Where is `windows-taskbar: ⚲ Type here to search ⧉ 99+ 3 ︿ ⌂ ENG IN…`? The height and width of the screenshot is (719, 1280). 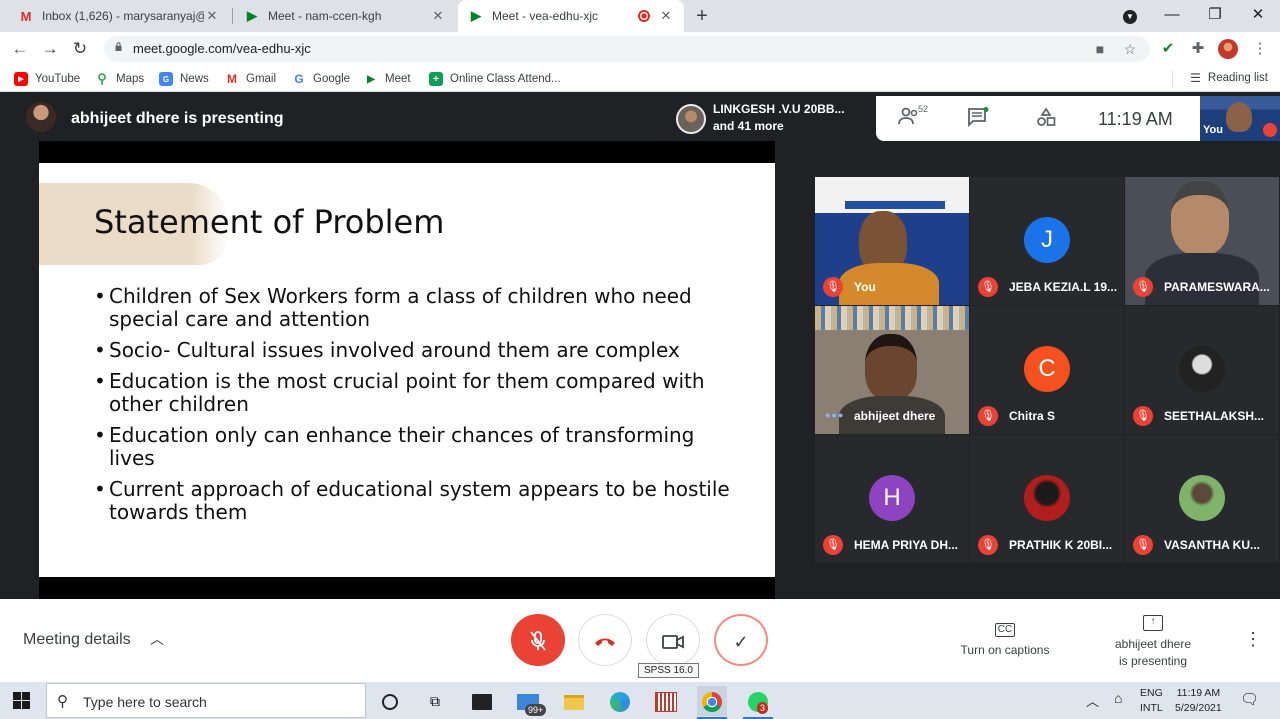
windows-taskbar: ⚲ Type here to search ⧉ 99+ 3 ︿ ⌂ ENG IN… is located at coordinates (640, 700).